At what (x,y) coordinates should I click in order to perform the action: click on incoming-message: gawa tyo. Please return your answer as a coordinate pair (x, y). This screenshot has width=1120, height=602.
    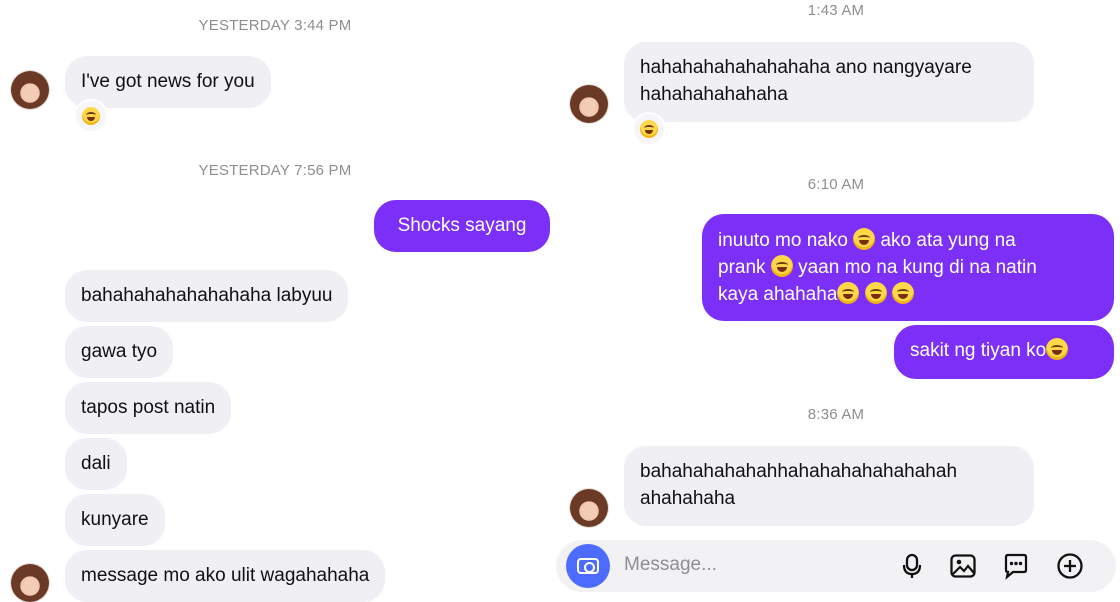
    Looking at the image, I should click on (119, 352).